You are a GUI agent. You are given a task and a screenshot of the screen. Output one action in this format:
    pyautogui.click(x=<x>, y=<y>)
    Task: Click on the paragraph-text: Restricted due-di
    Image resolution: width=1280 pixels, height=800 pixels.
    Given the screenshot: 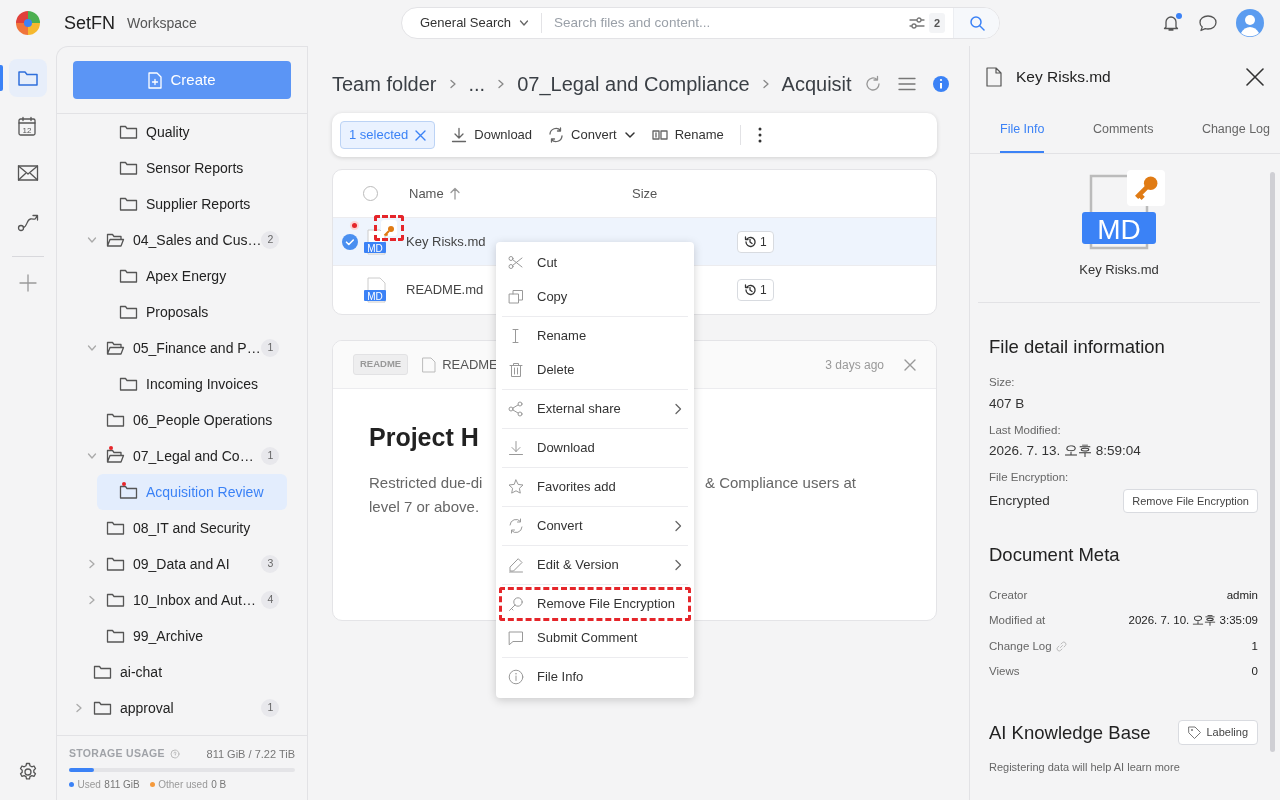 What is the action you would take?
    pyautogui.click(x=426, y=482)
    